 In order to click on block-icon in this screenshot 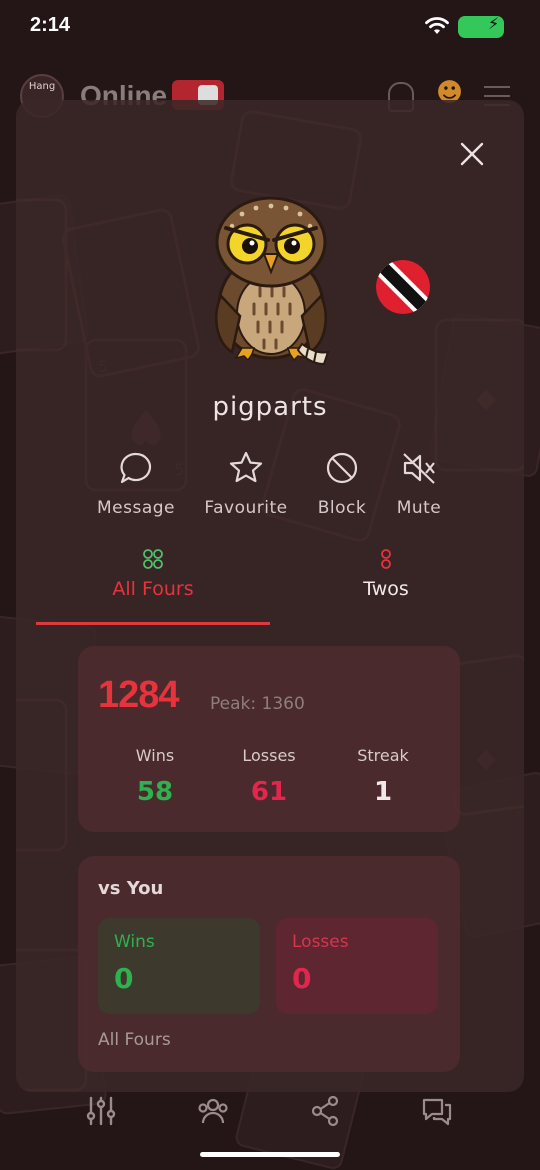, I will do `click(342, 468)`.